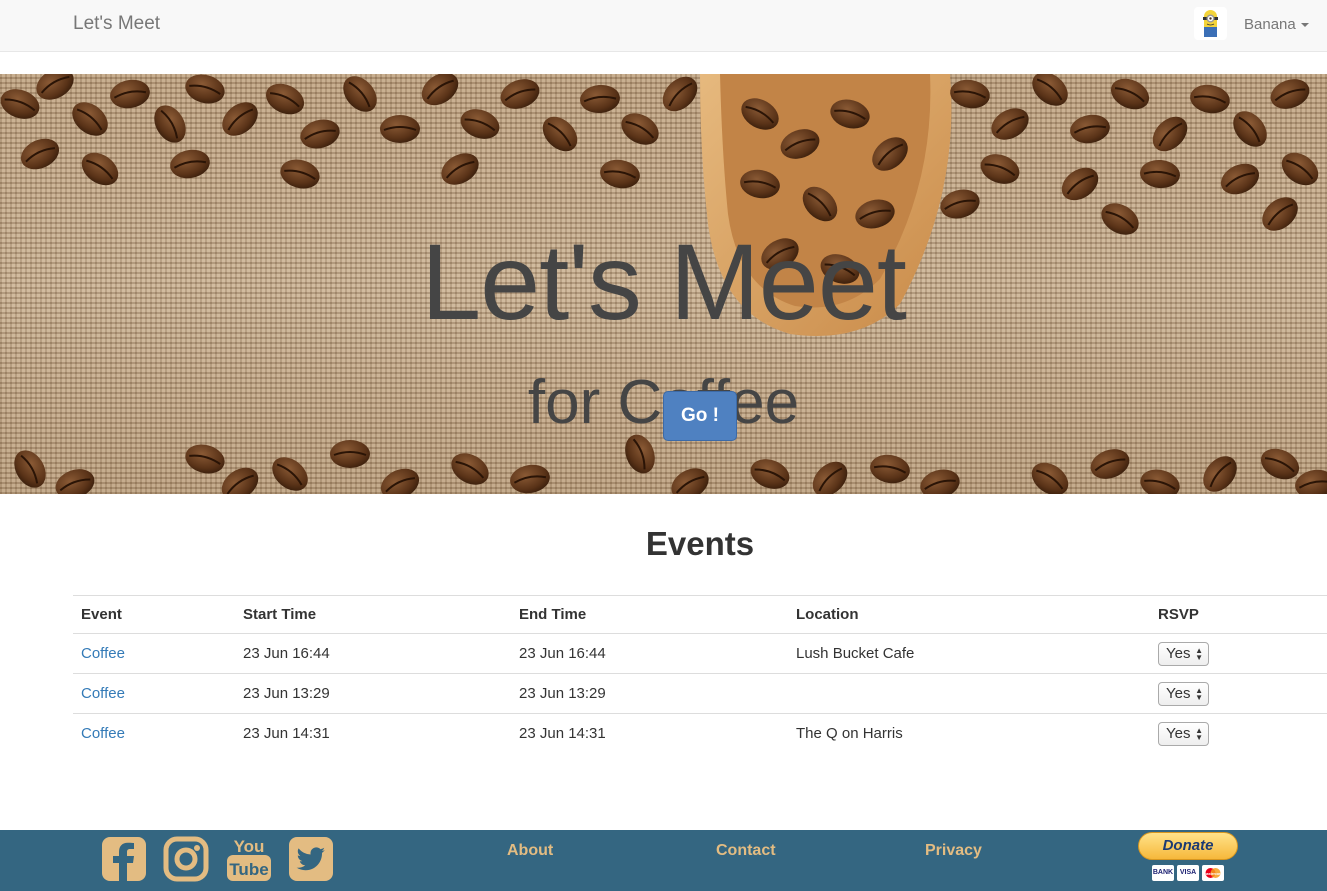  What do you see at coordinates (373, 614) in the screenshot?
I see `column-header-start-time: Start Time` at bounding box center [373, 614].